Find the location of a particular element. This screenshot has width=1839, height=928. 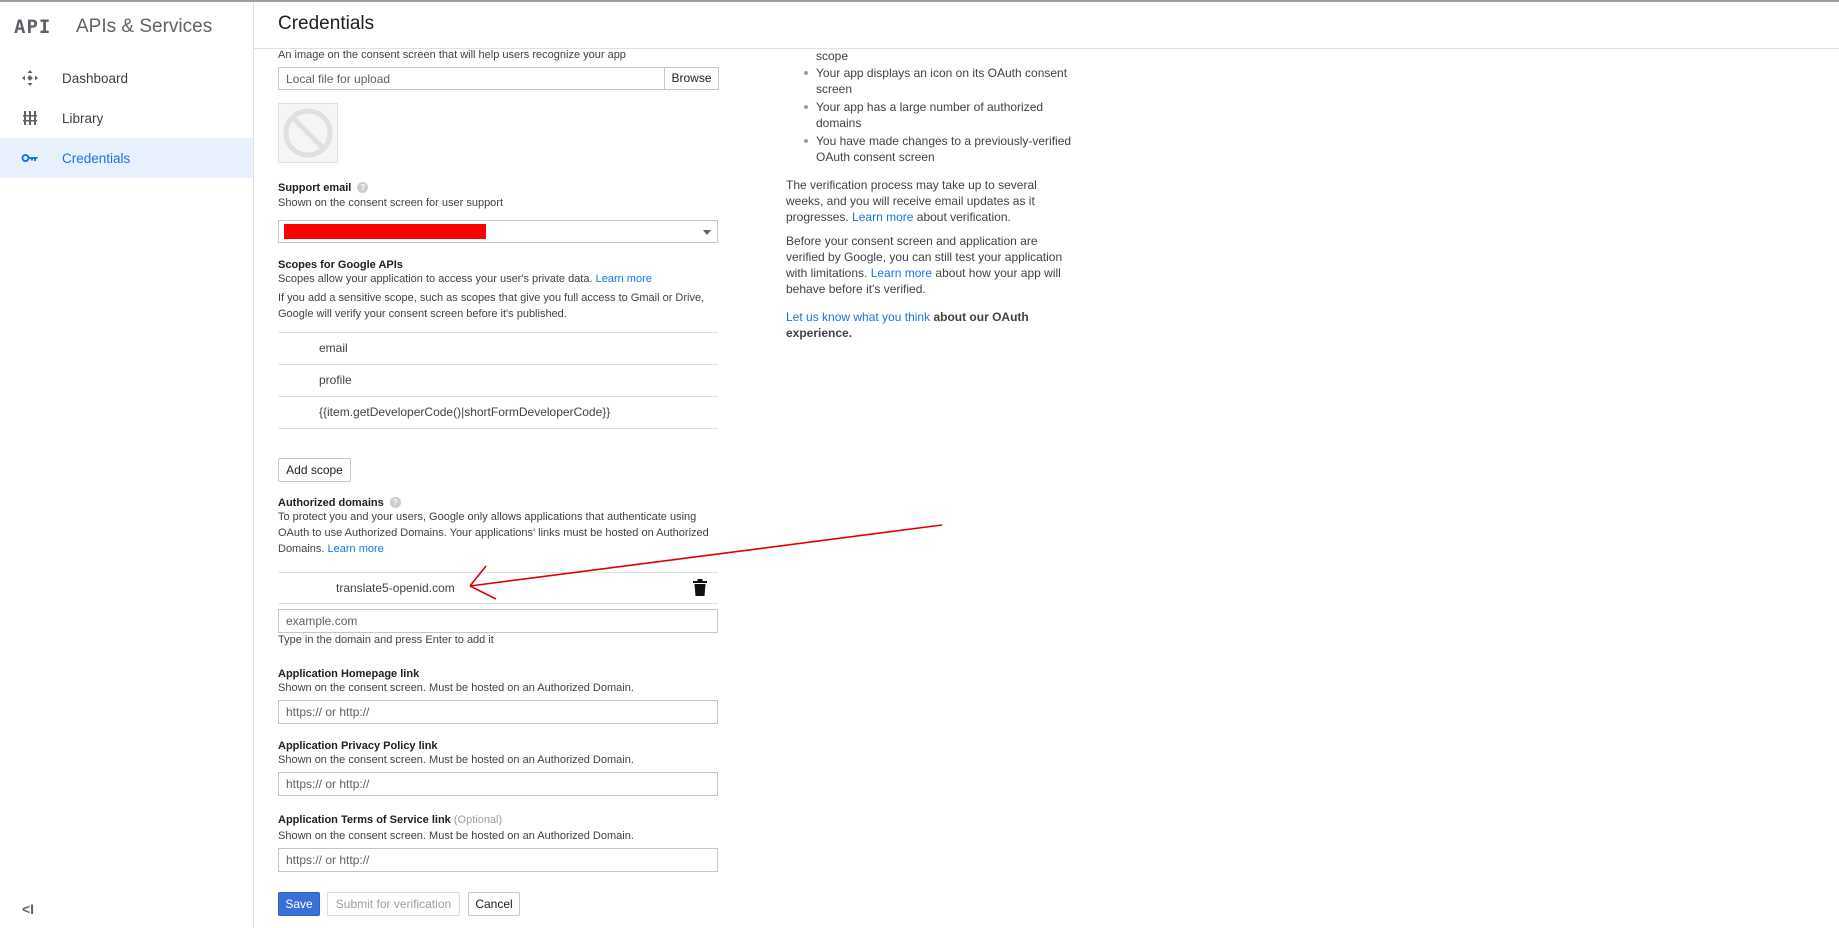

sidebar-item-label: Dashboard is located at coordinates (95, 78).